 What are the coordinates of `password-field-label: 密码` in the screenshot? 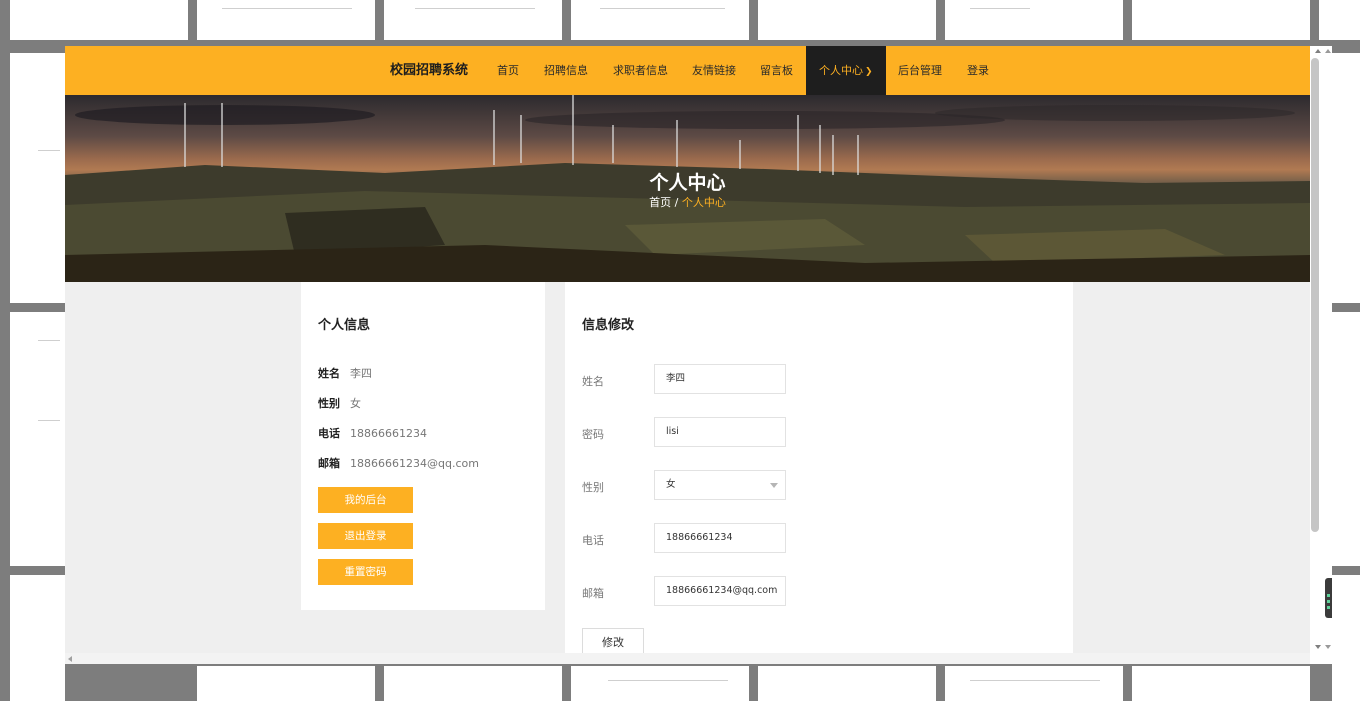 It's located at (593, 434).